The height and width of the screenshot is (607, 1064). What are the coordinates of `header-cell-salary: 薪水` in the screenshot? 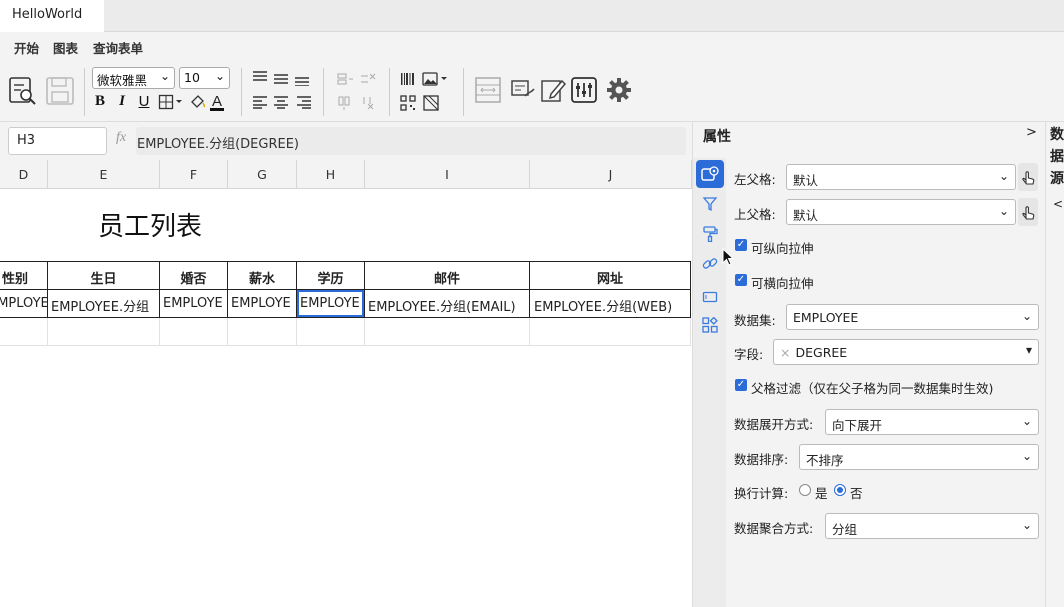 It's located at (262, 274).